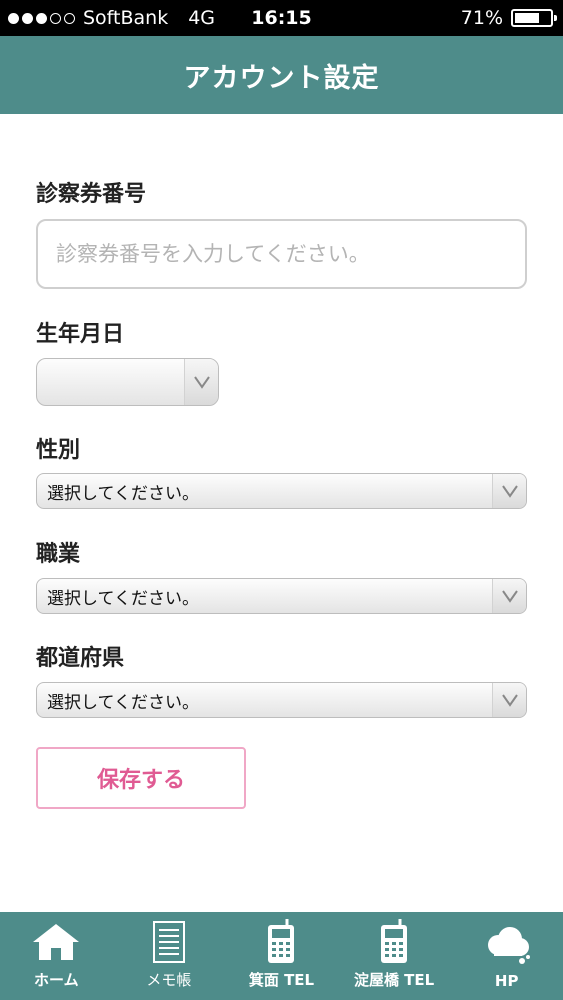 The image size is (563, 1000). Describe the element at coordinates (508, 18) in the screenshot. I see `status-right: 71%` at that location.